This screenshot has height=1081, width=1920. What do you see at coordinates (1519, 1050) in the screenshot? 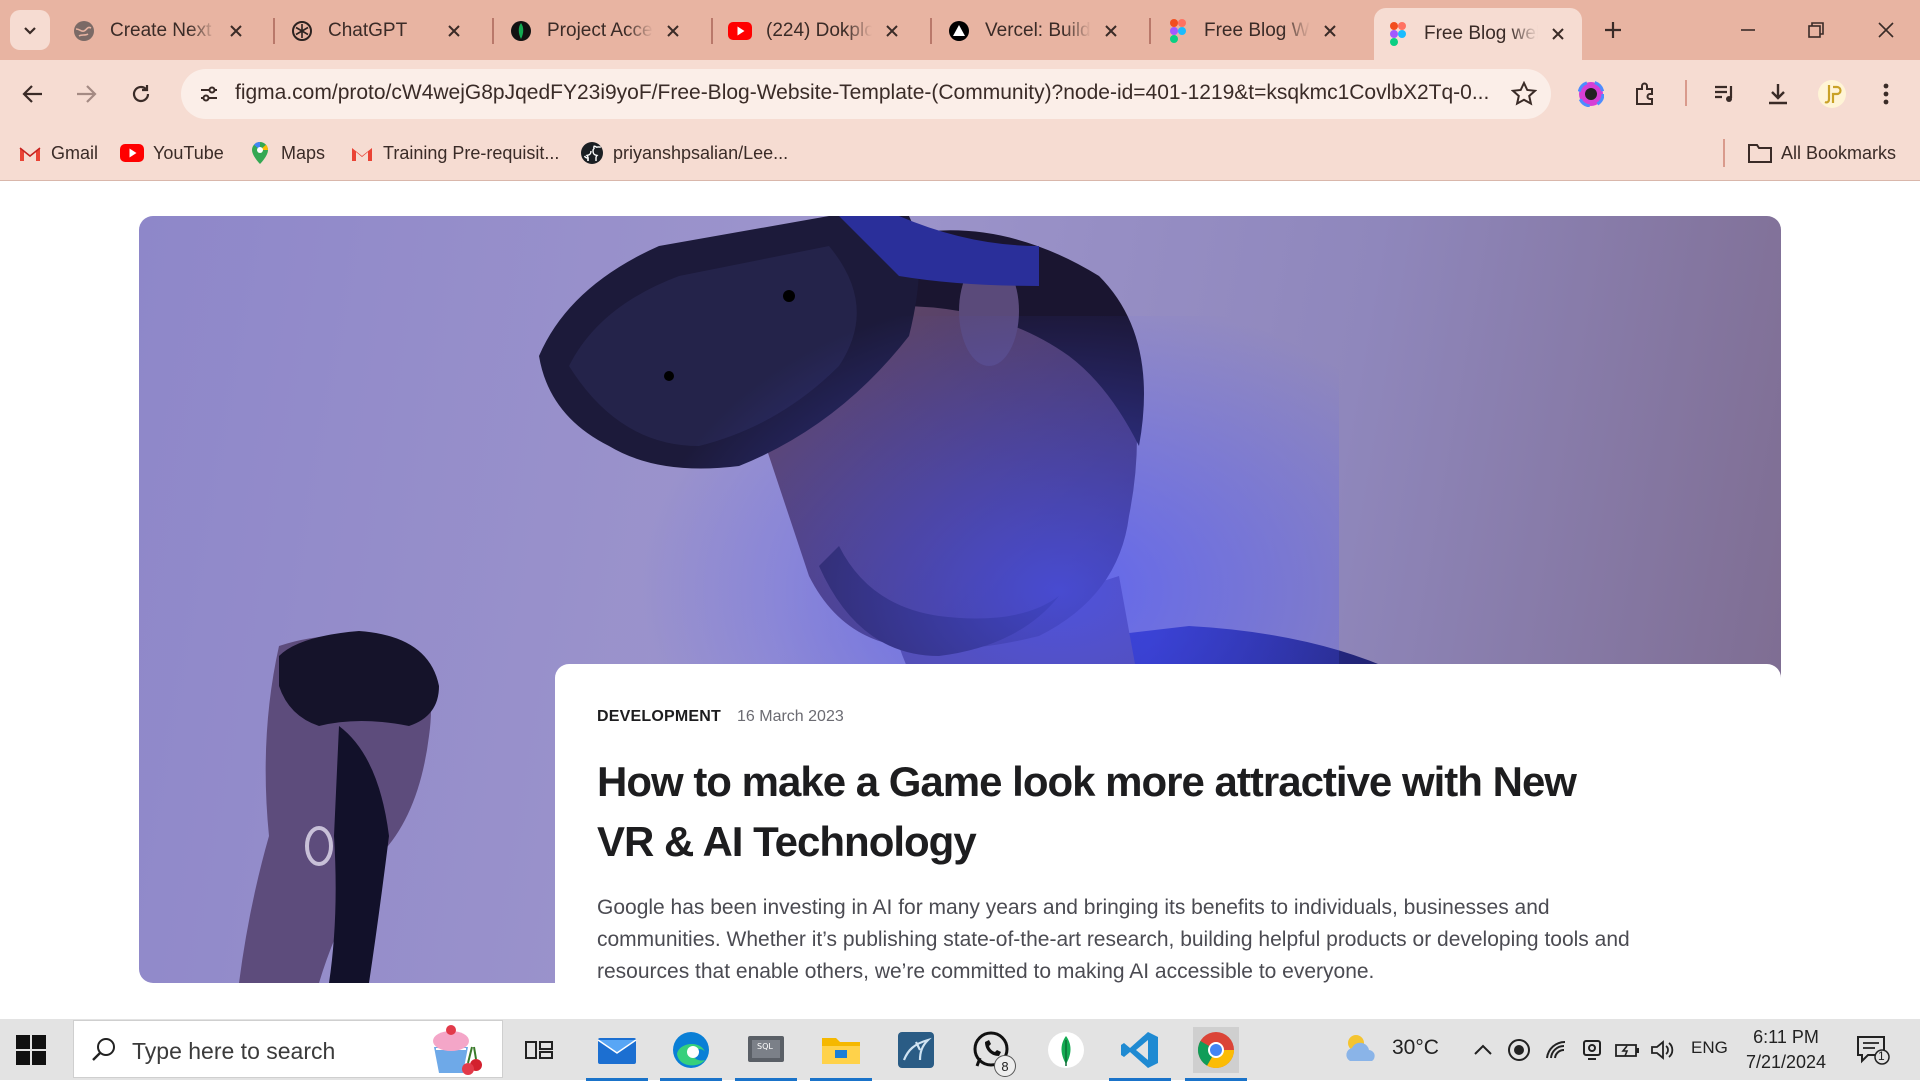
I see `recording-indicator` at bounding box center [1519, 1050].